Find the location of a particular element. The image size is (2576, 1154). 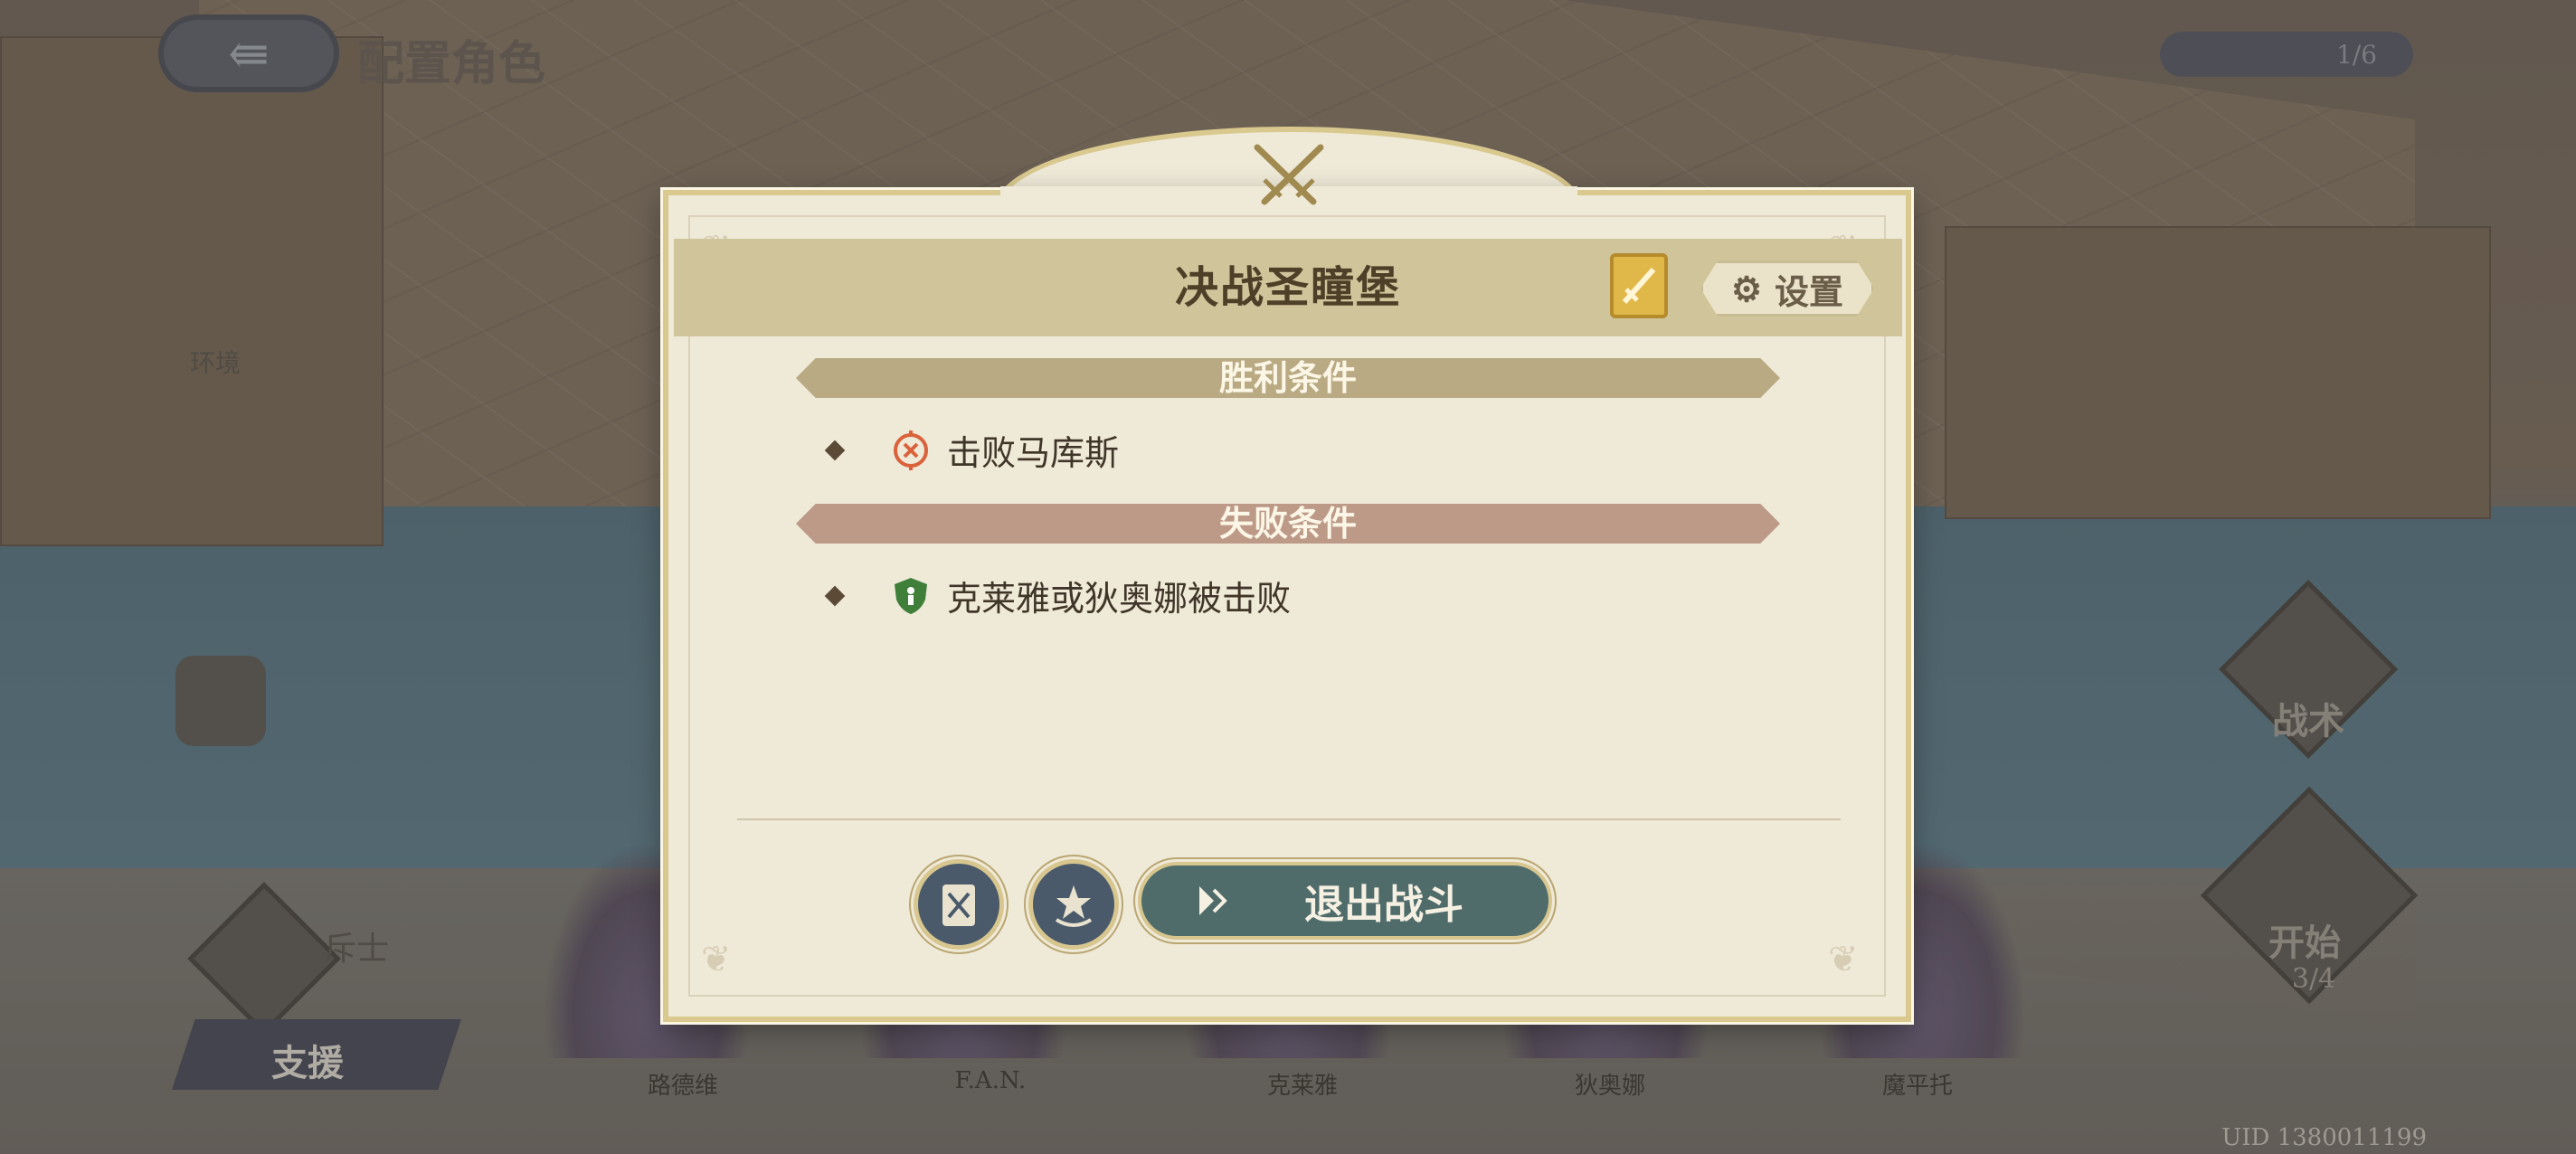

defeat-header: 失败条件 is located at coordinates (1288, 524).